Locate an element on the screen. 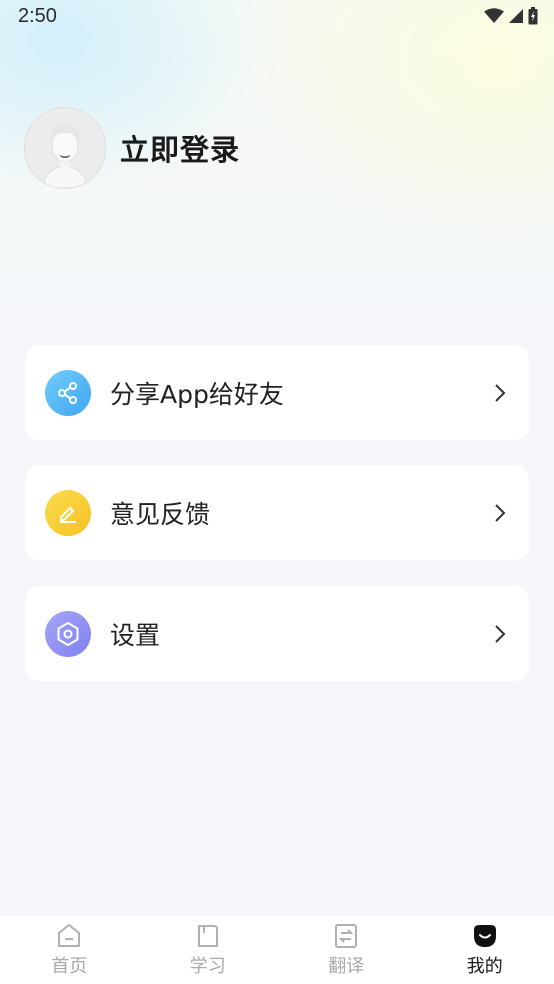  book-icon is located at coordinates (207, 936).